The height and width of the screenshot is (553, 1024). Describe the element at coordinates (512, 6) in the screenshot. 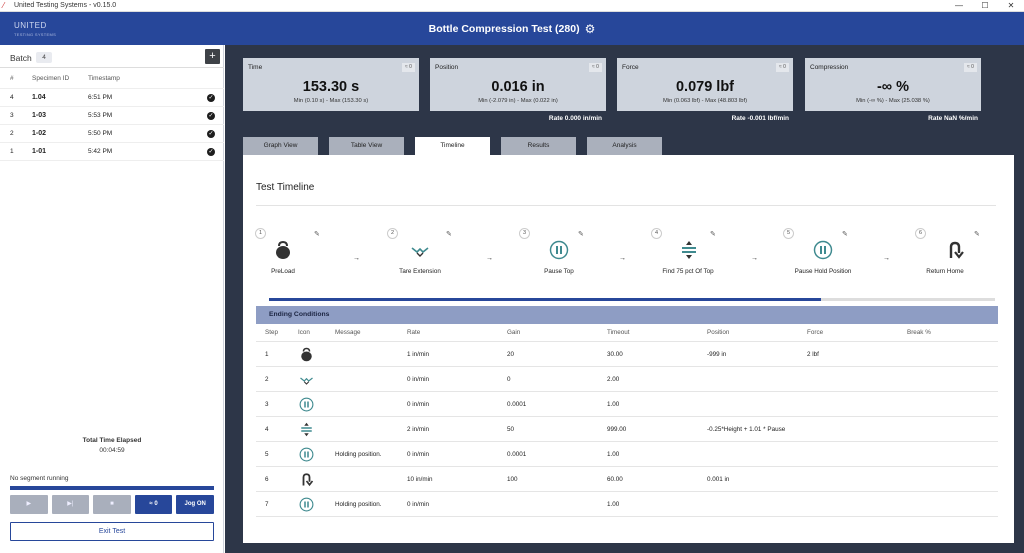

I see `window-titlebar: ⁄ United Testing Systems - v0.15.0 — ☐ ✕` at that location.